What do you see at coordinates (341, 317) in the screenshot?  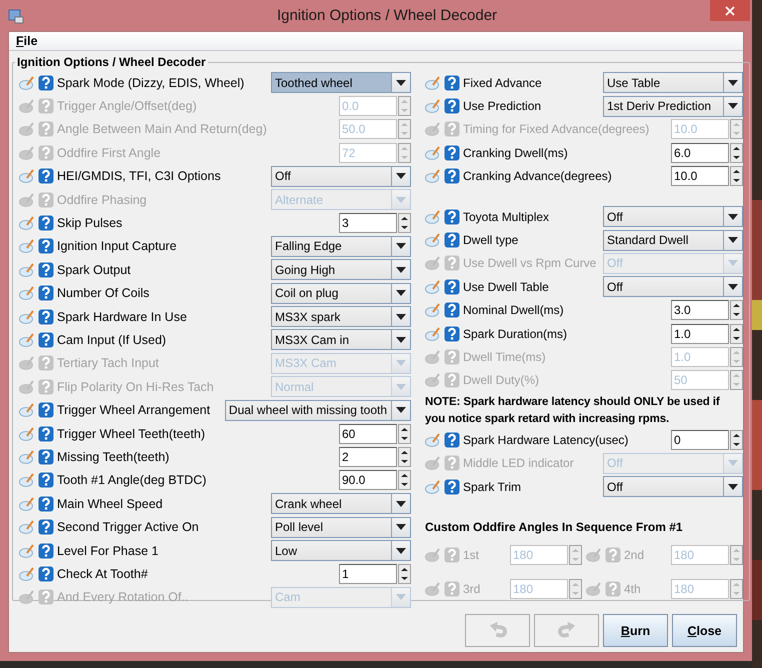 I see `dropdown: MS3X spark` at bounding box center [341, 317].